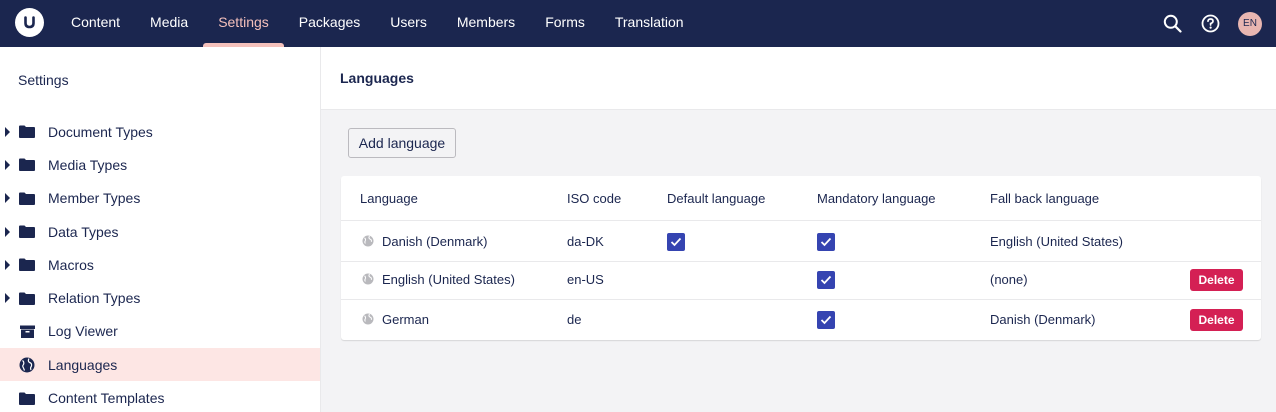  I want to click on sidebar-item-label: Log Viewer, so click(83, 331).